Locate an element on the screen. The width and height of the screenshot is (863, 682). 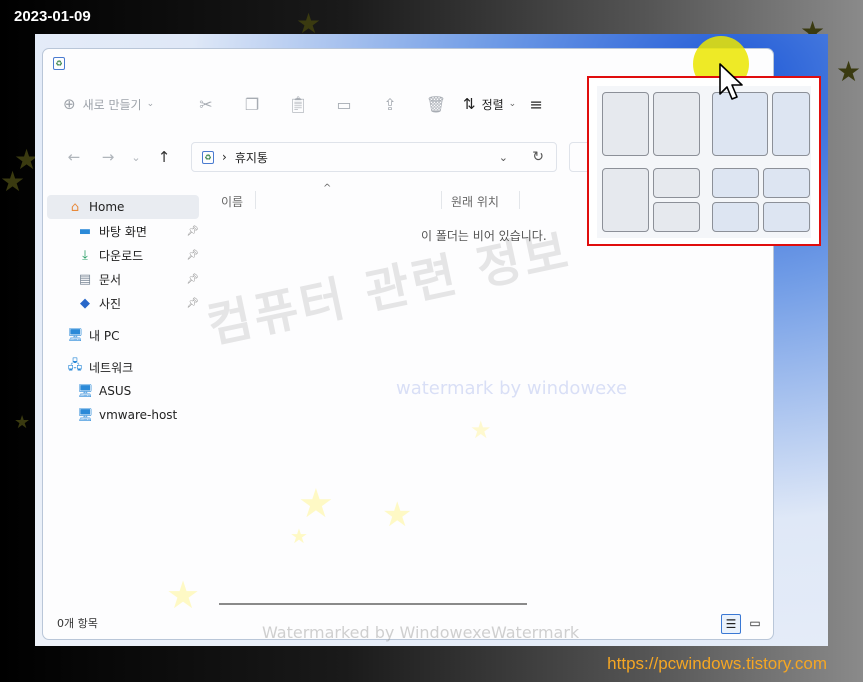
snap-layout-four-quadrants is located at coordinates (761, 200).